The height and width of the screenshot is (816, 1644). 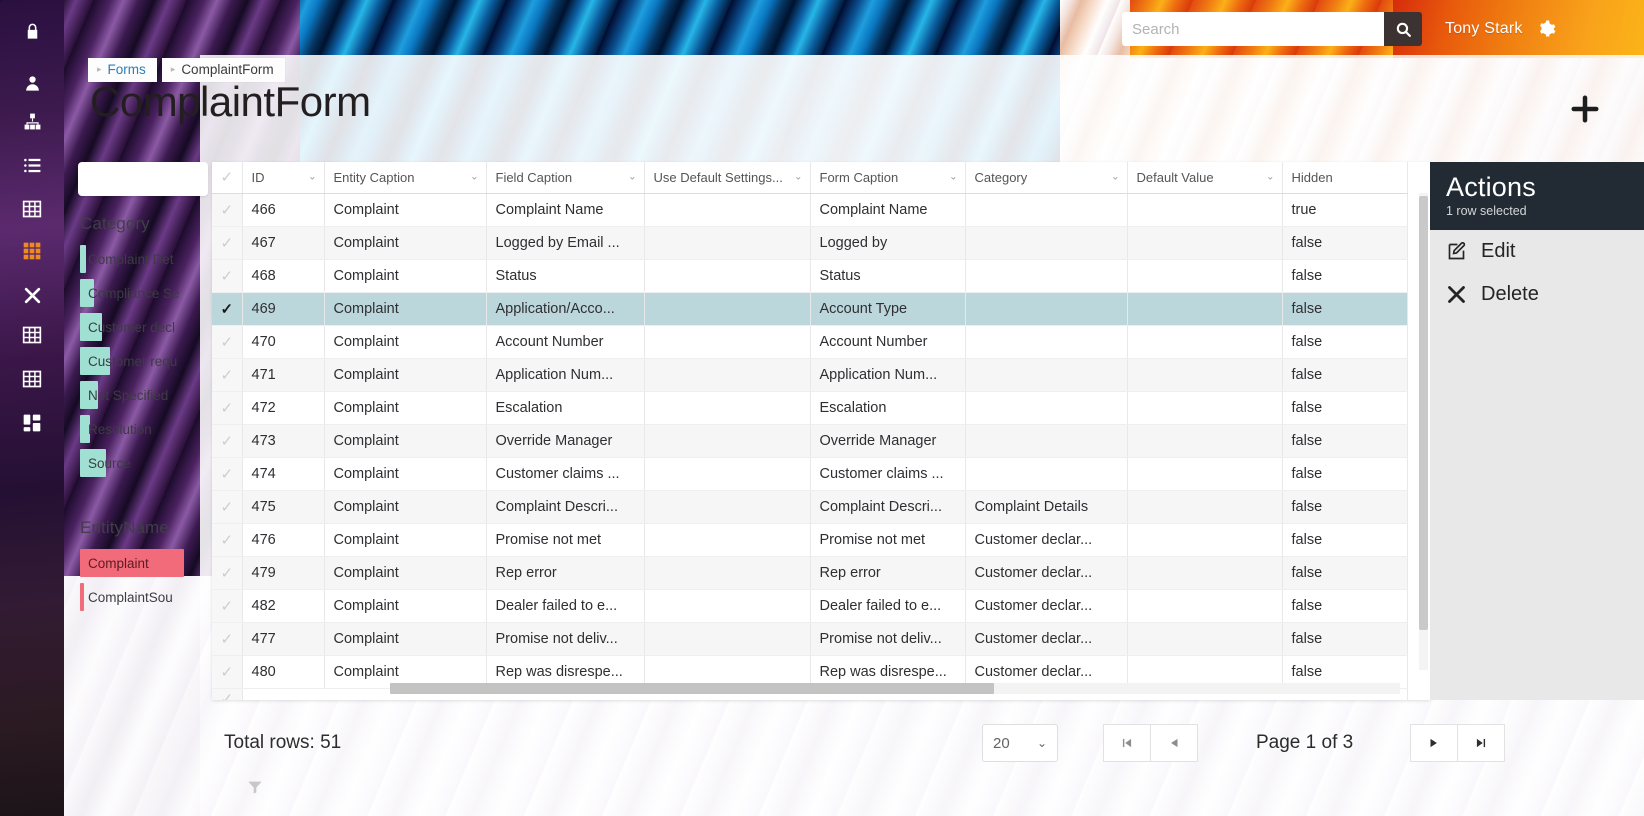 What do you see at coordinates (1537, 251) in the screenshot?
I see `edit-action: Edit` at bounding box center [1537, 251].